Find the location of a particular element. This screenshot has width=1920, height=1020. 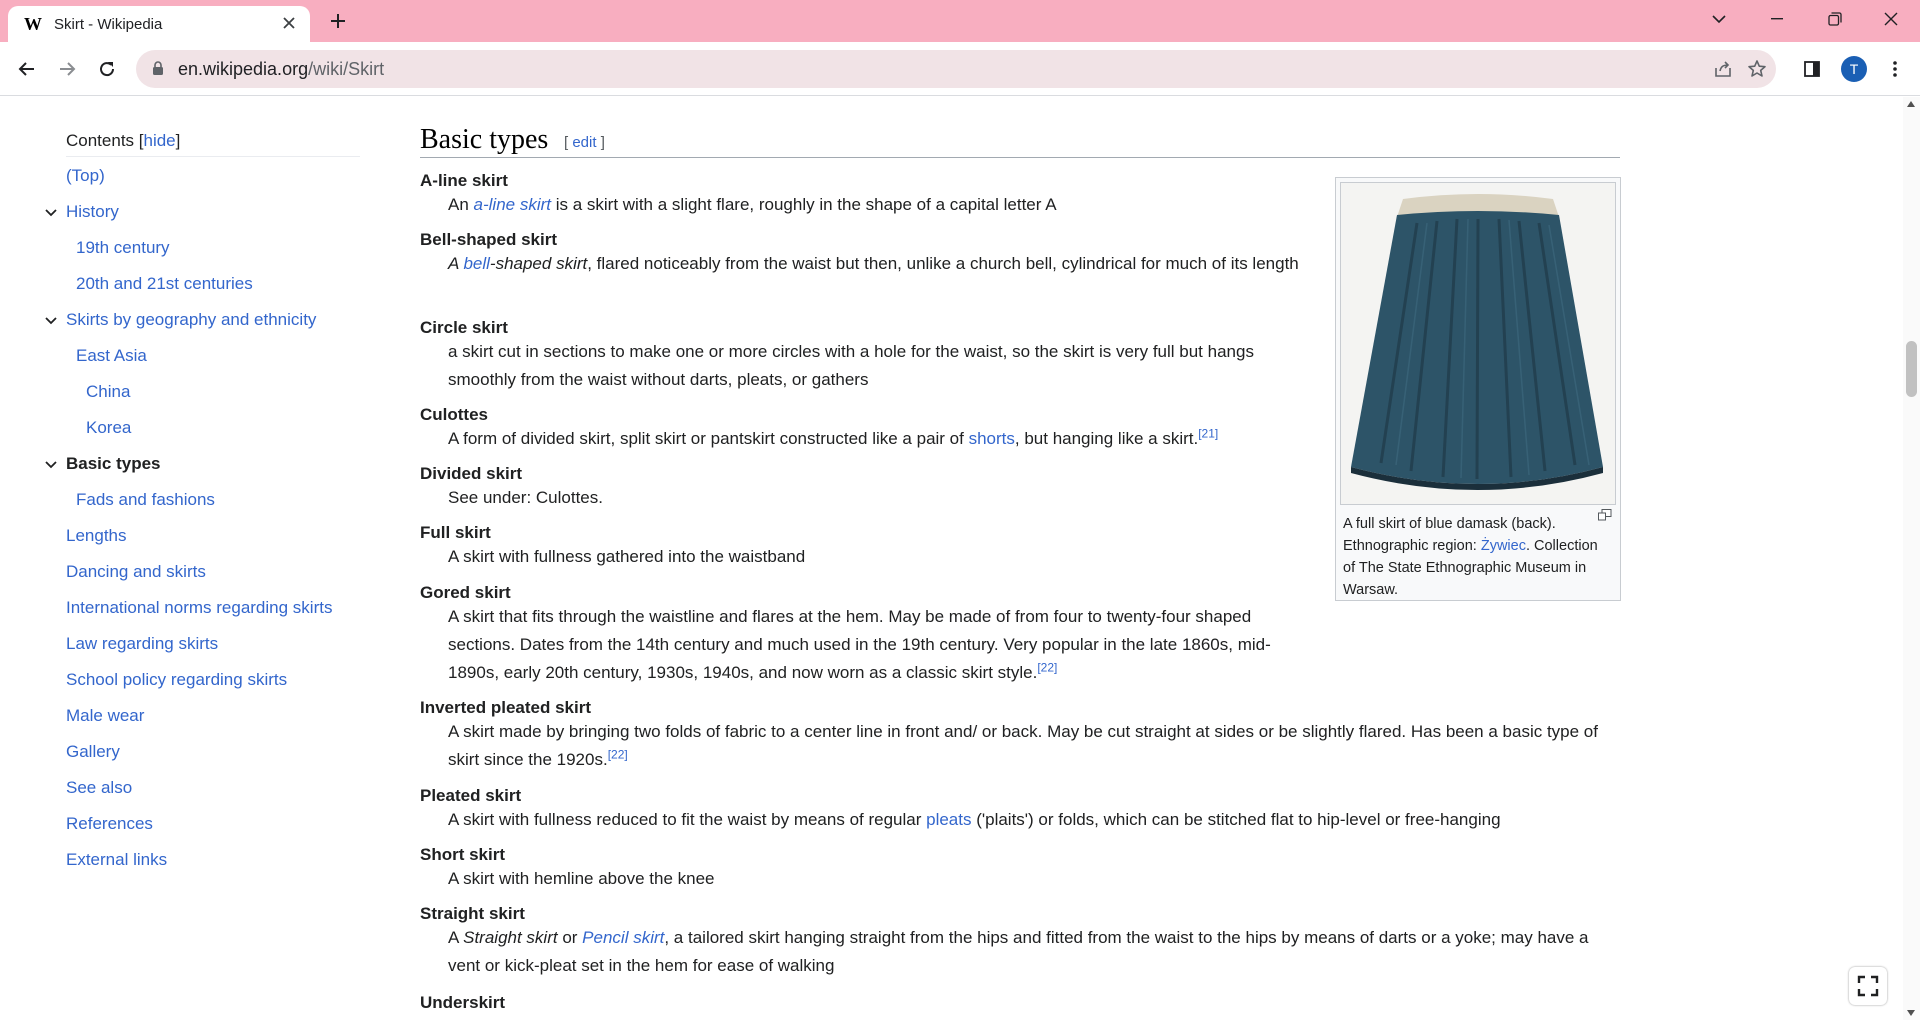

lock-icon is located at coordinates (158, 71).